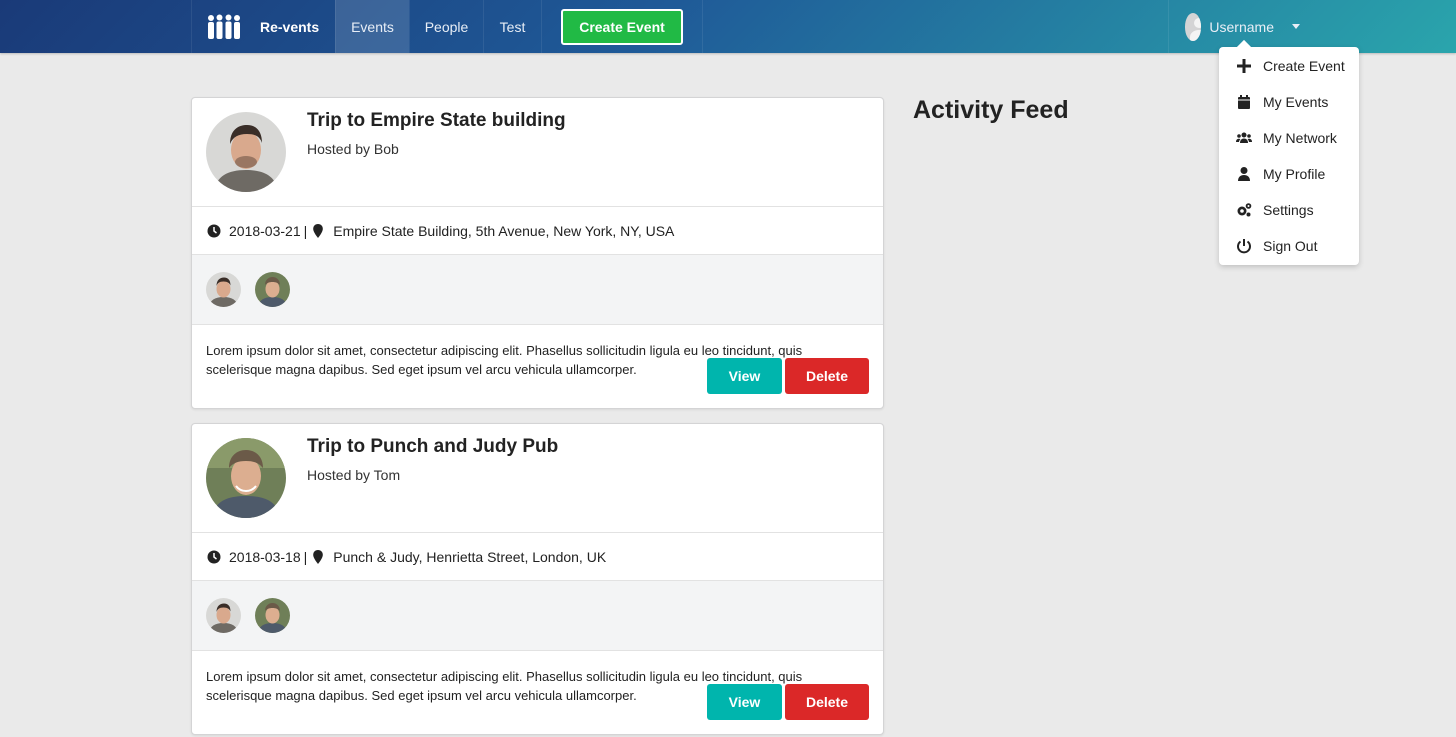 The image size is (1456, 737). I want to click on menu-item-create-event: Create Event, so click(1289, 66).